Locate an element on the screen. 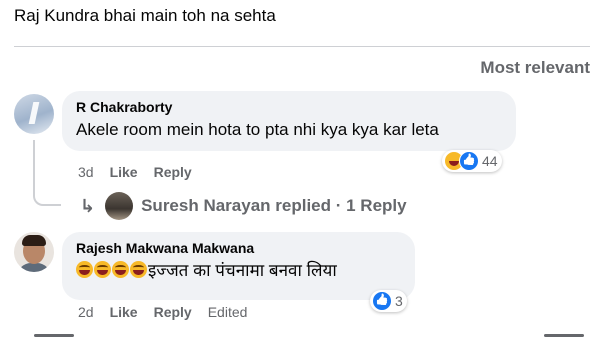  comment-2-reactions: 3 is located at coordinates (388, 301).